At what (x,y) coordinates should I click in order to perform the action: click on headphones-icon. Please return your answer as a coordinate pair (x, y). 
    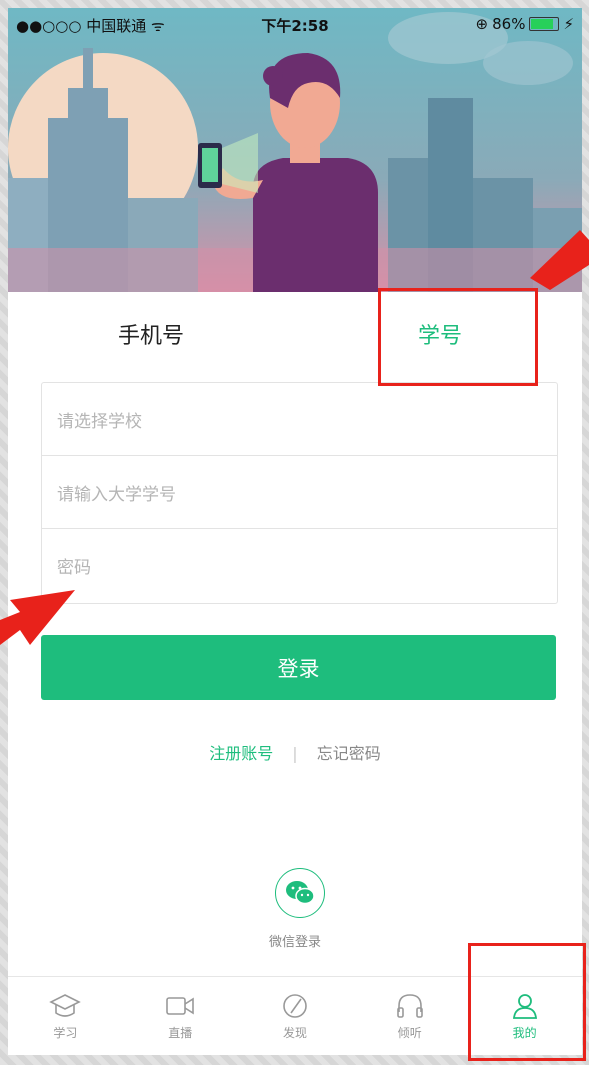
    Looking at the image, I should click on (409, 1006).